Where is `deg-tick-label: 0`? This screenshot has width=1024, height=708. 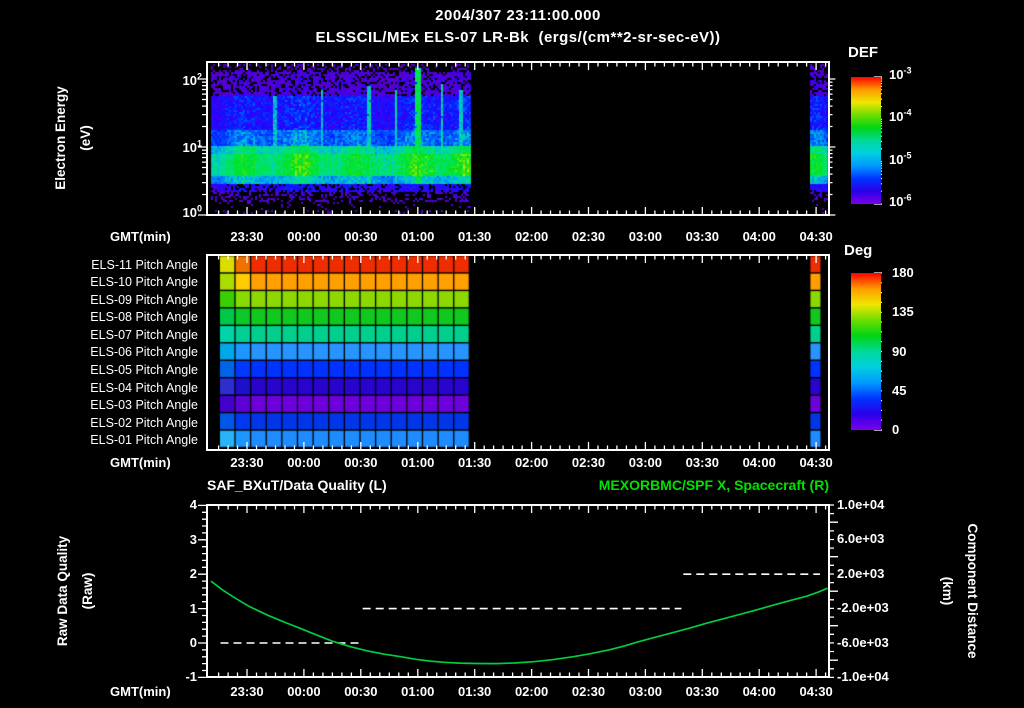
deg-tick-label: 0 is located at coordinates (896, 429).